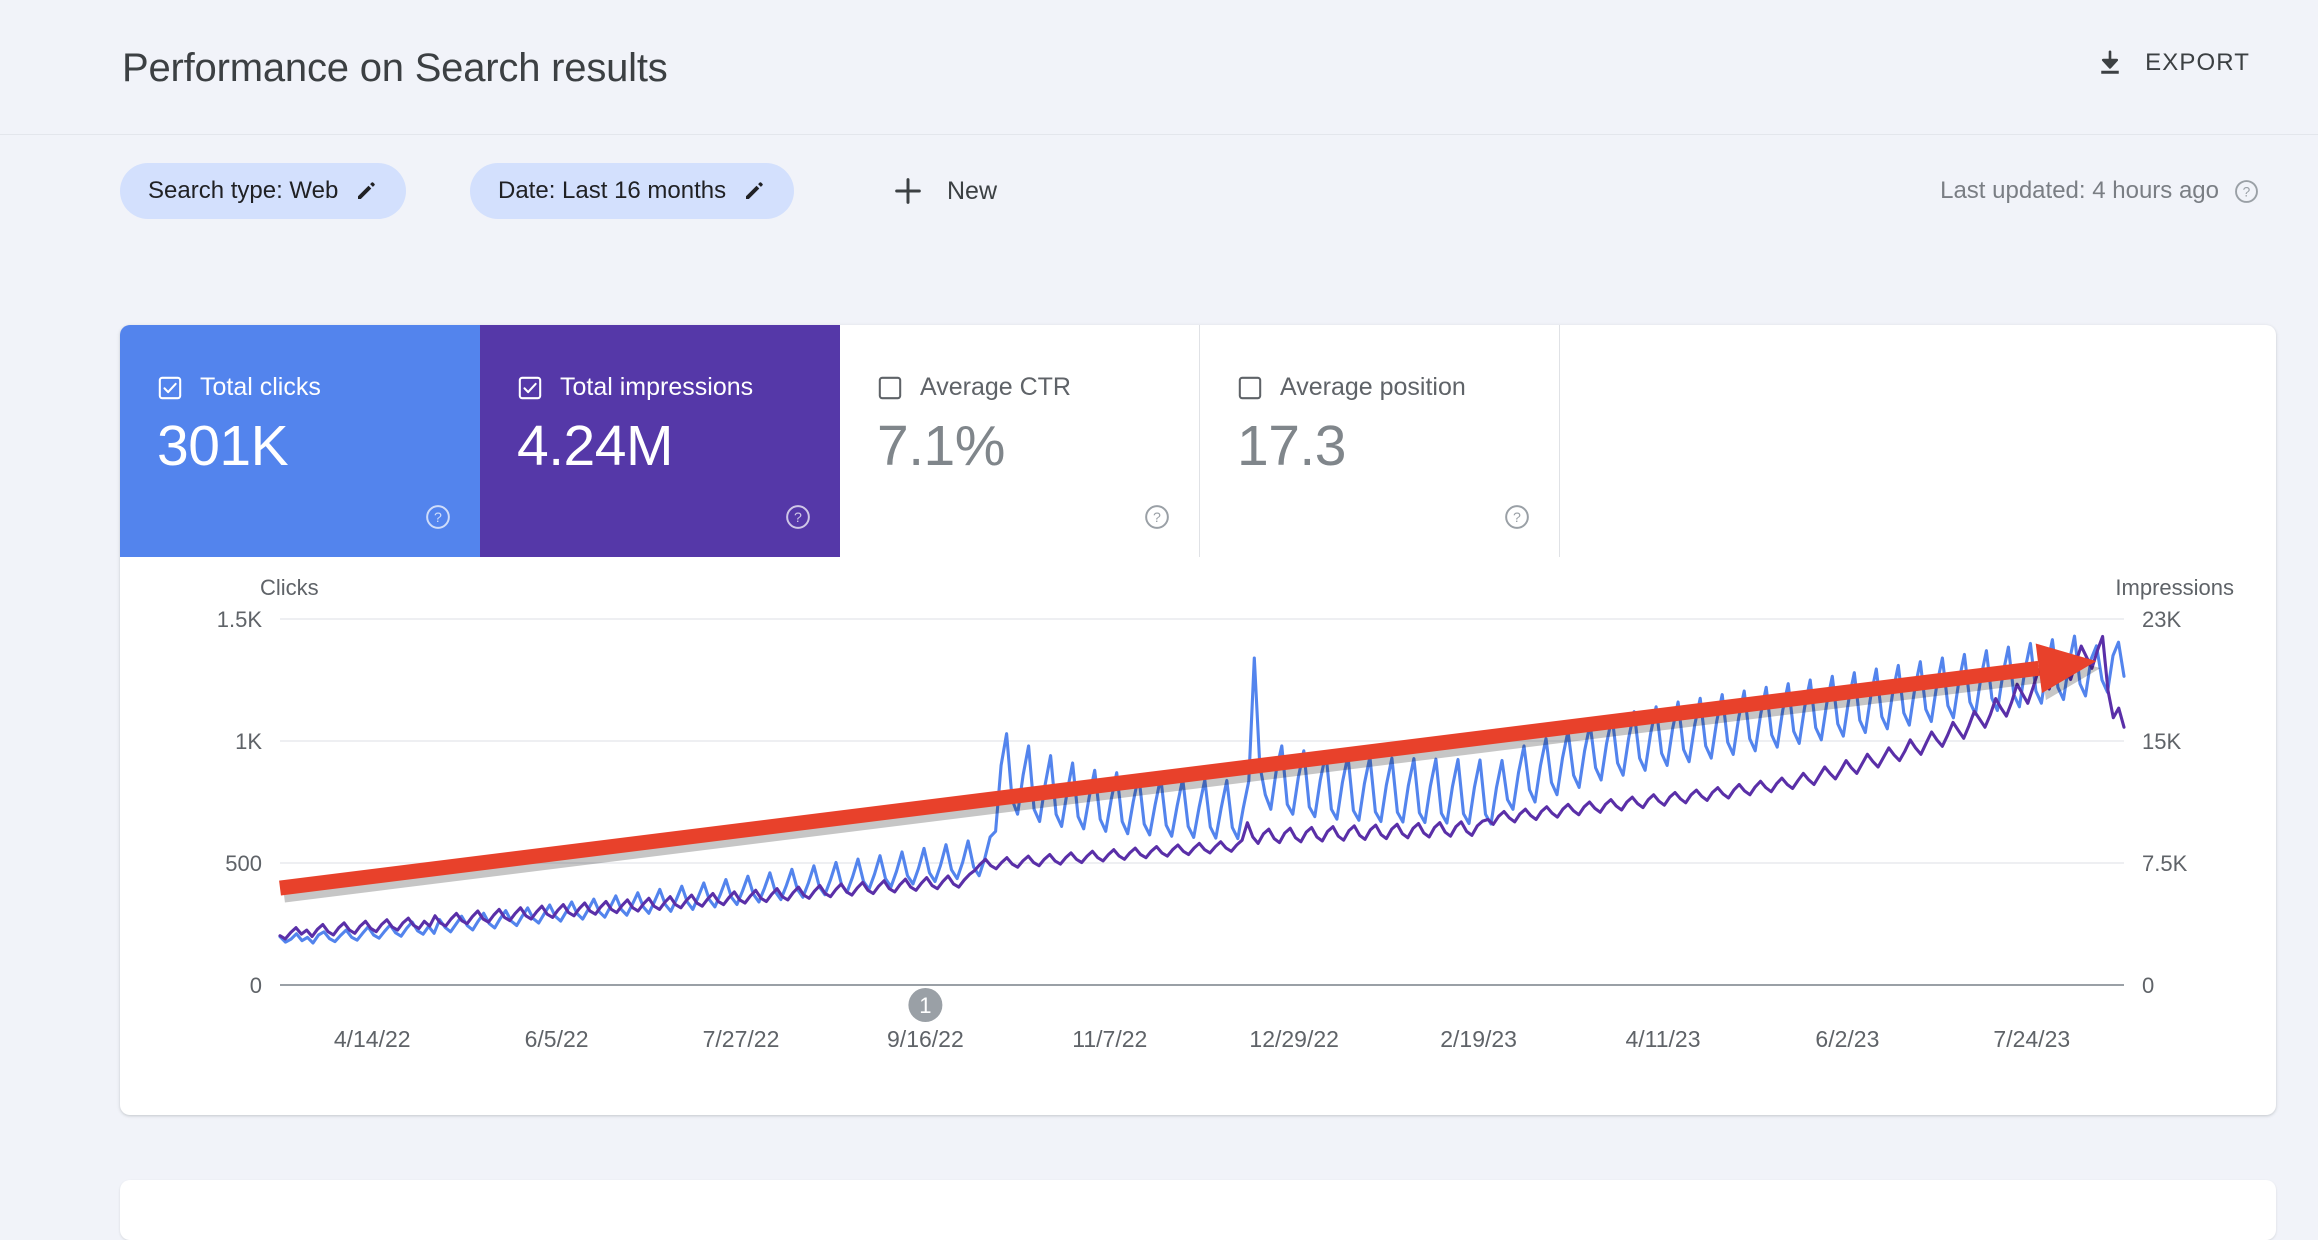 The width and height of the screenshot is (2318, 1240). I want to click on metric-card-total-impressions: Total impressions 4.24M ?, so click(660, 441).